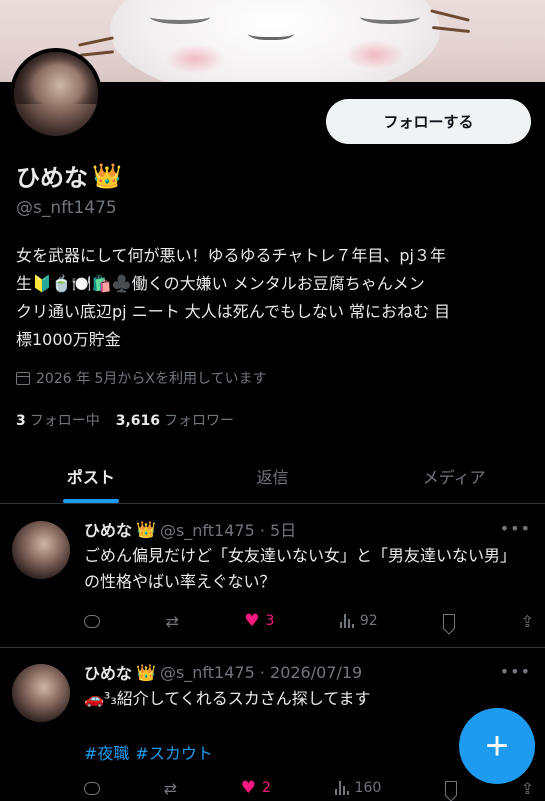  I want to click on profile-avatar, so click(56, 94).